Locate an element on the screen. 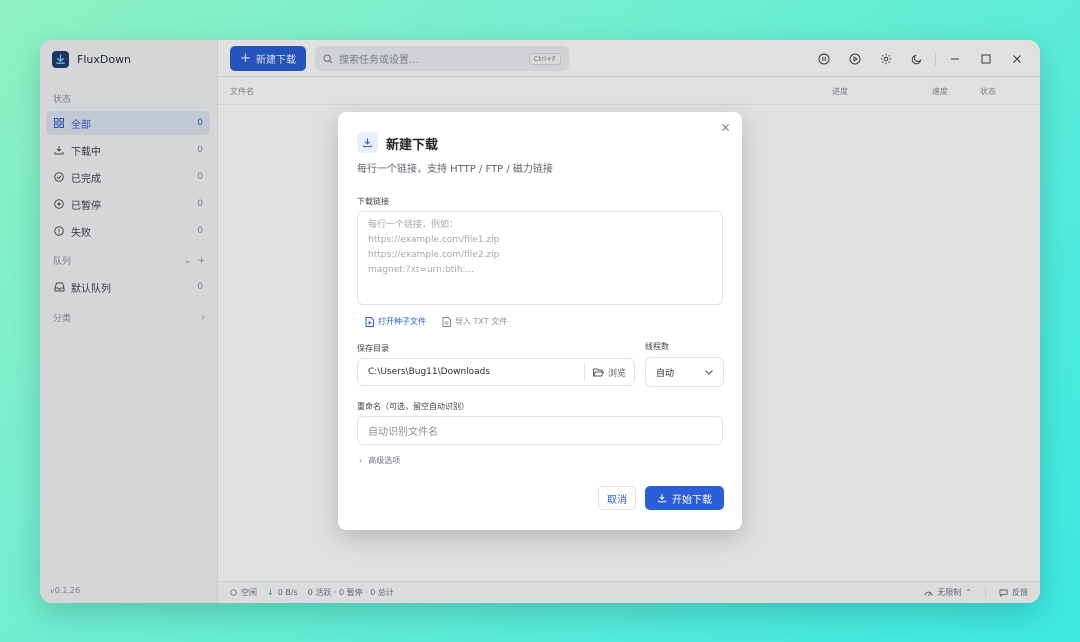 The height and width of the screenshot is (642, 1080). open-torrent-label: 打开种子文件 is located at coordinates (402, 321).